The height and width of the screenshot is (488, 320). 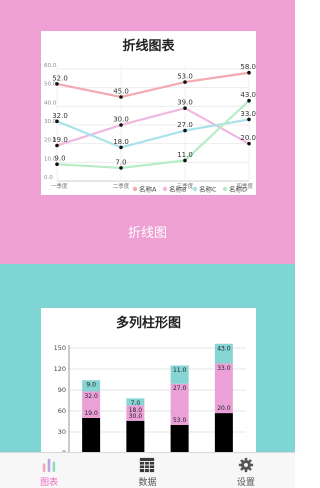 I want to click on x-tick-label: 二季度, so click(x=121, y=186).